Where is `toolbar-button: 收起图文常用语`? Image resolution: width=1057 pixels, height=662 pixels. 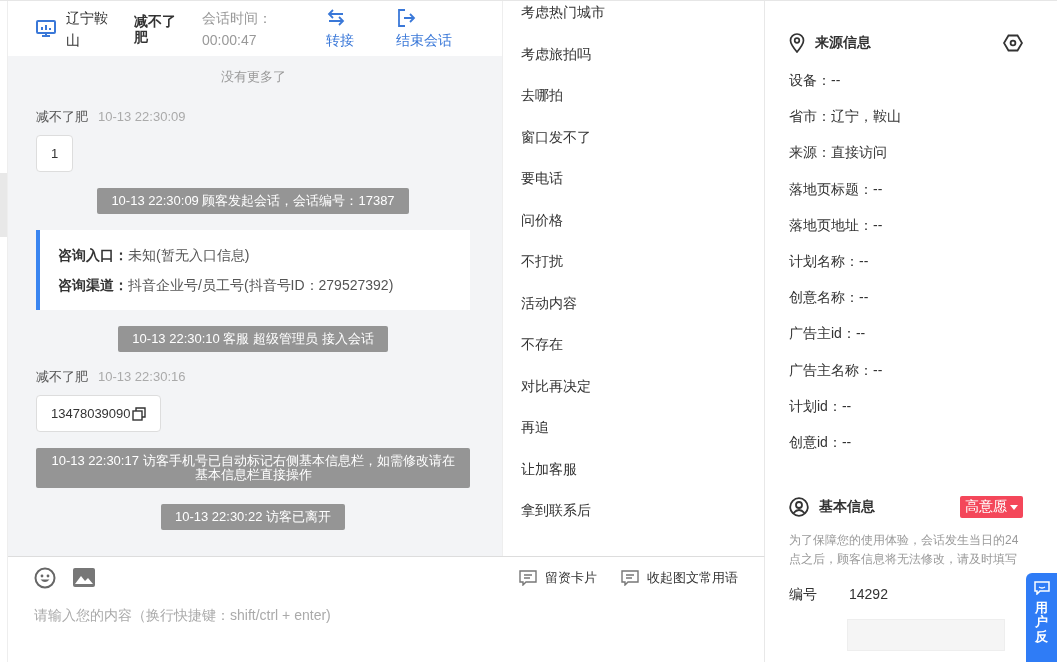
toolbar-button: 收起图文常用语 is located at coordinates (679, 578).